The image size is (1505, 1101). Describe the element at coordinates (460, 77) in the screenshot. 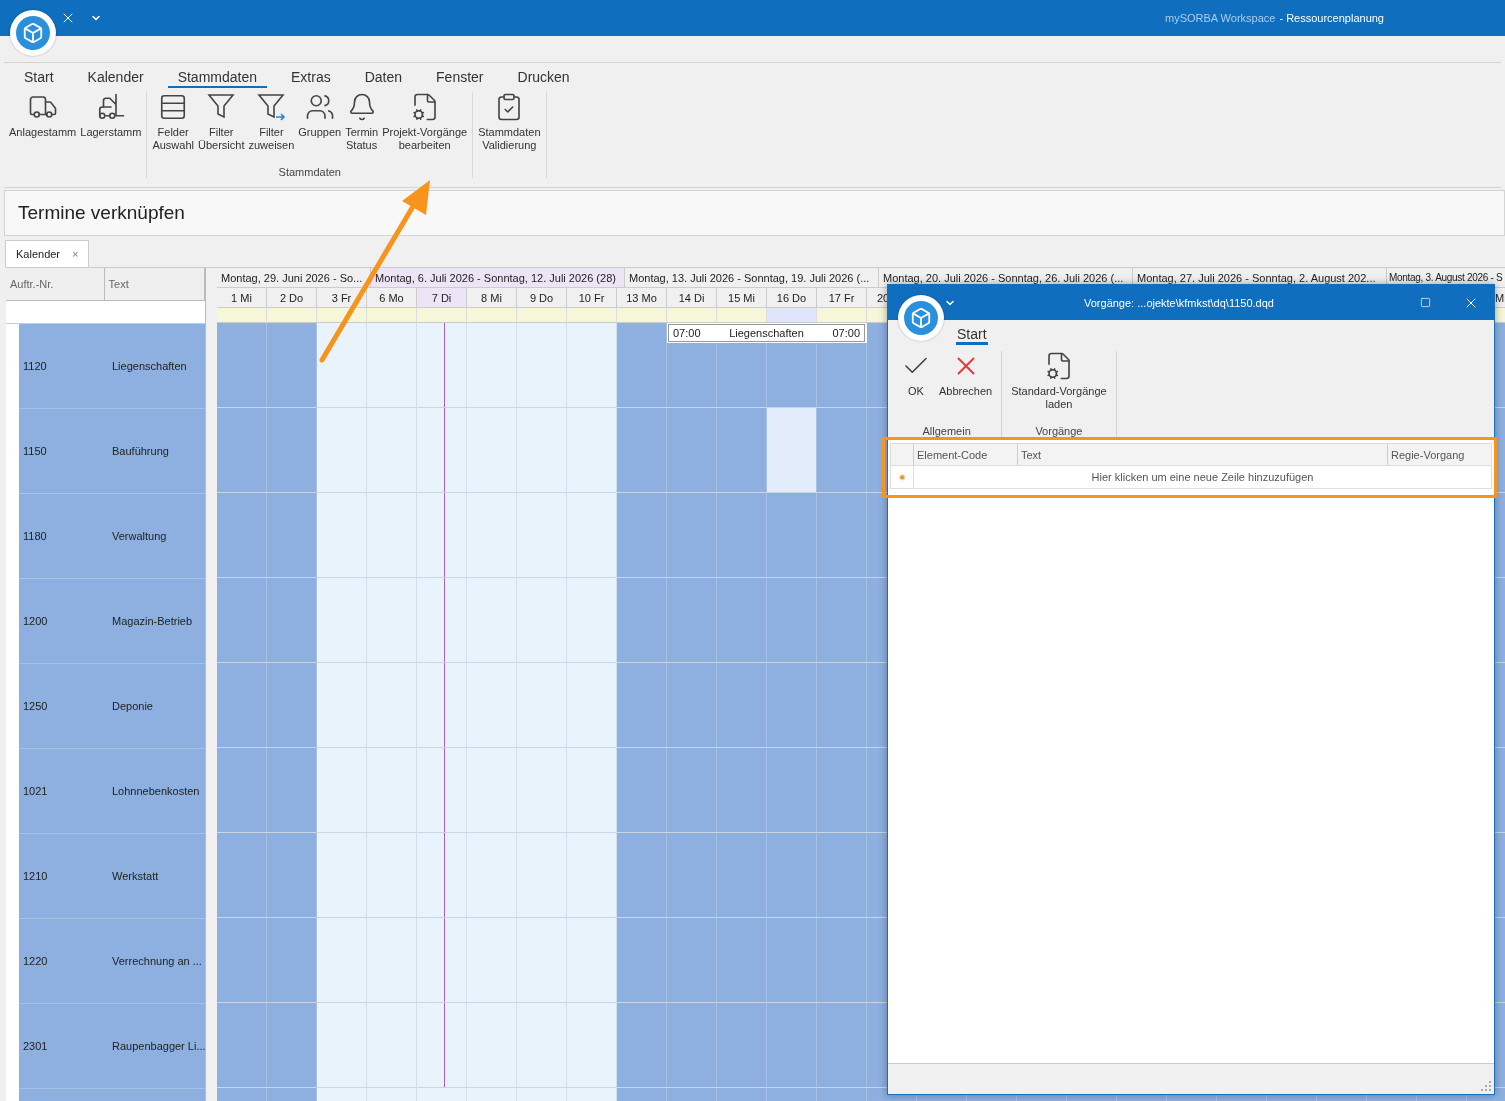

I see `ribbon-tab: Fenster` at that location.